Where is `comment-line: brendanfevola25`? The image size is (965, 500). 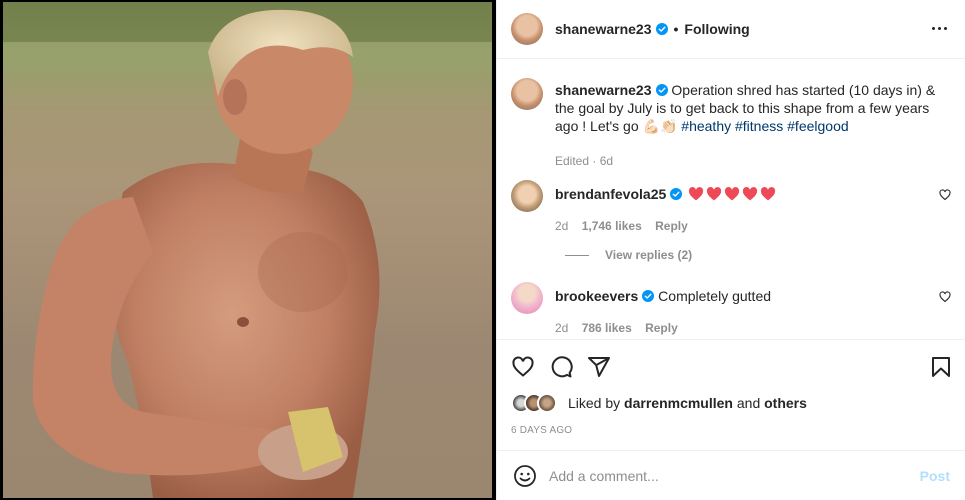 comment-line: brendanfevola25 is located at coordinates (753, 194).